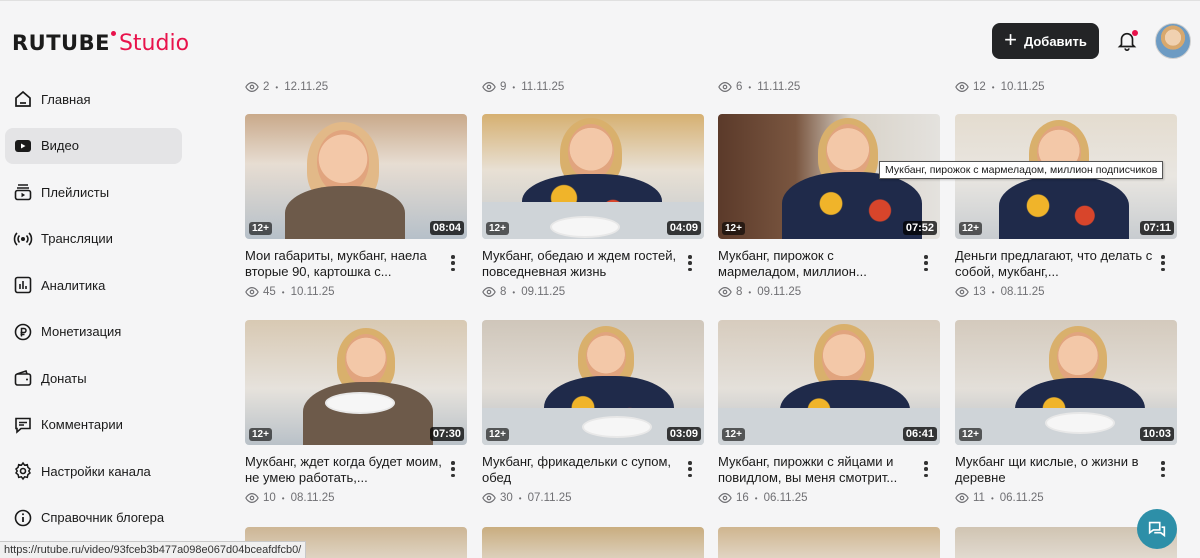 This screenshot has height=558, width=1200. I want to click on add-button: + Добавить, so click(1045, 41).